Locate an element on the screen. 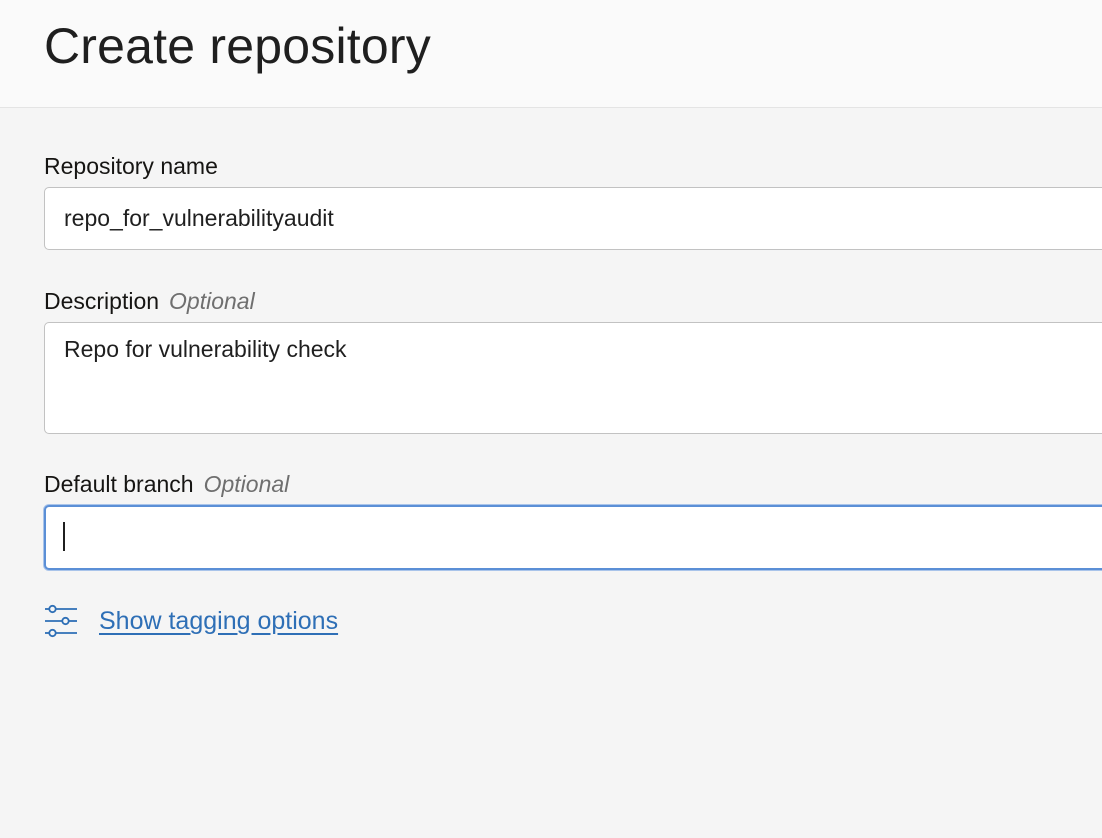 This screenshot has height=838, width=1102. description-textarea: Repo for vulnerability check is located at coordinates (573, 378).